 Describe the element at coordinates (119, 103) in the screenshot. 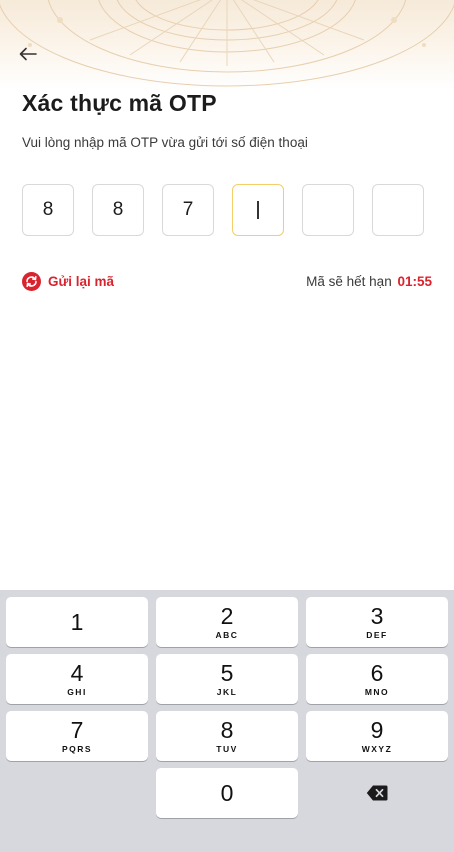

I see `page-title: Xác thực mã OTP` at that location.